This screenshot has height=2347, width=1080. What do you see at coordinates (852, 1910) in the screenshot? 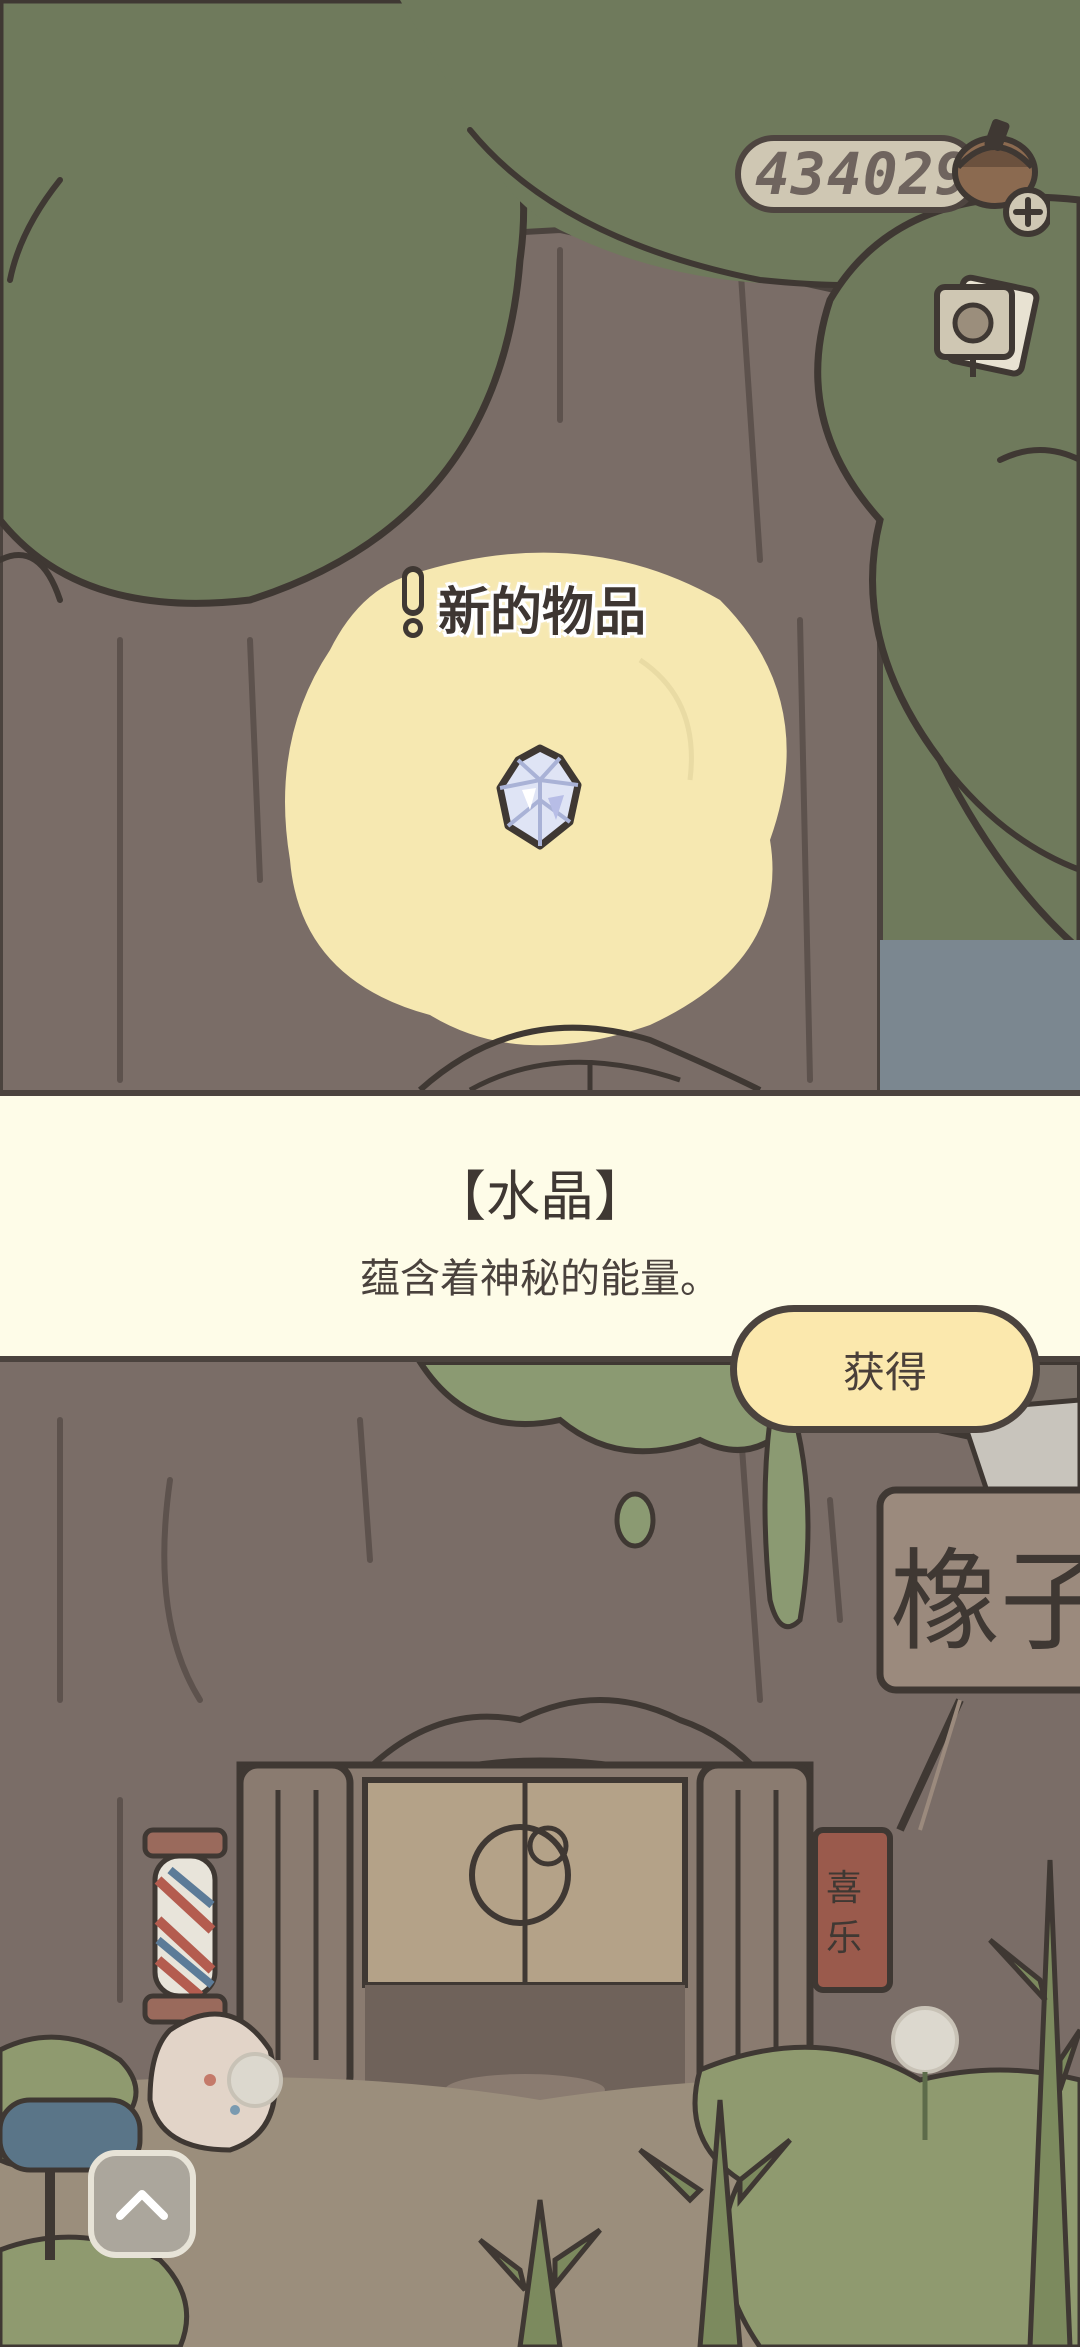
I see `couplet: 喜 乐` at bounding box center [852, 1910].